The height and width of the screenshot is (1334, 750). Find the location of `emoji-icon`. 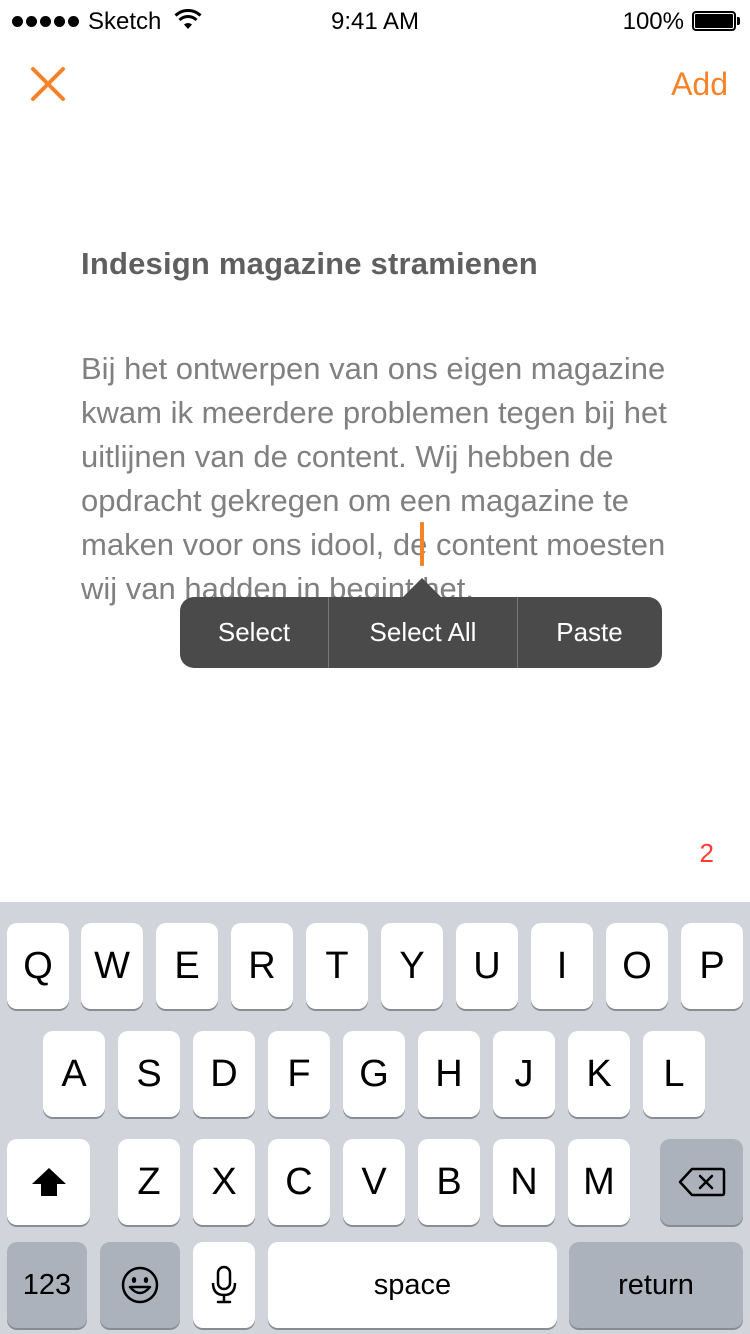

emoji-icon is located at coordinates (140, 1285).